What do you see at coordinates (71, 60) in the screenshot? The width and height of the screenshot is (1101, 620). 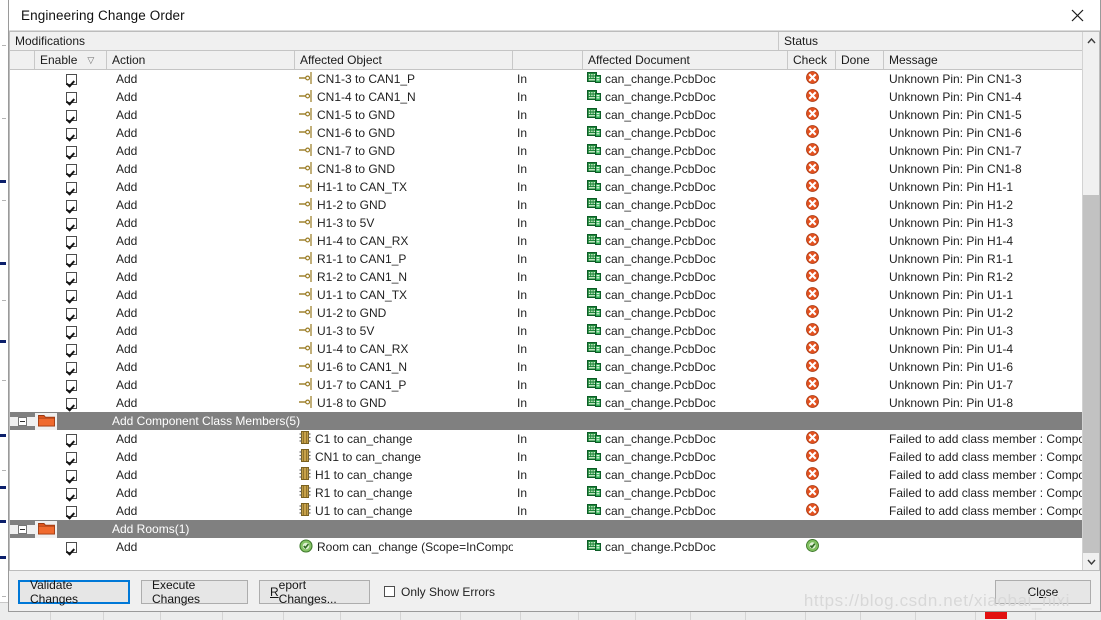 I see `column-header-enable: Enable ▽` at bounding box center [71, 60].